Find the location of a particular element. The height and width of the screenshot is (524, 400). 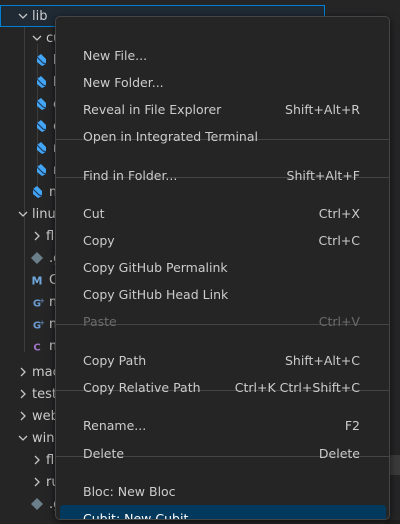

menu-item-label: Copy Relative Path is located at coordinates (142, 387).